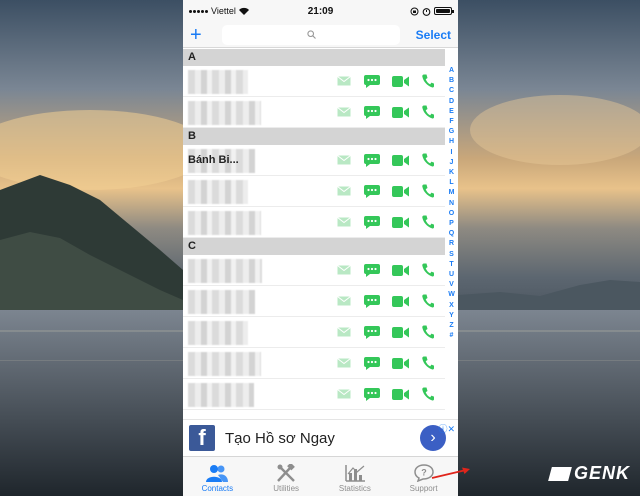  What do you see at coordinates (451, 326) in the screenshot?
I see `index-letter: Z` at bounding box center [451, 326].